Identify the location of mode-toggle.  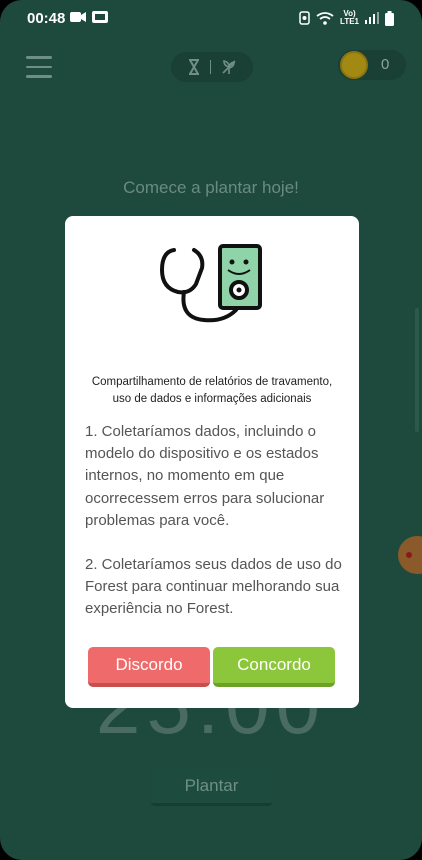
(212, 67).